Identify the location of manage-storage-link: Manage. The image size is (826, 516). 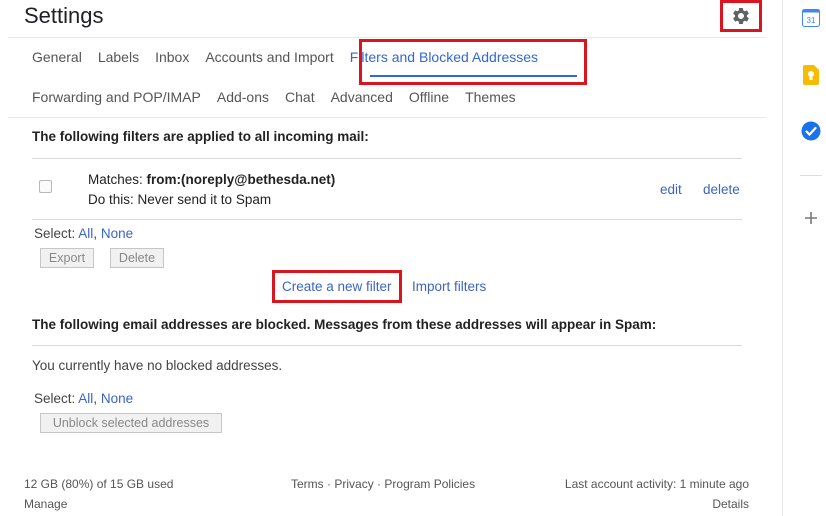
(45, 504).